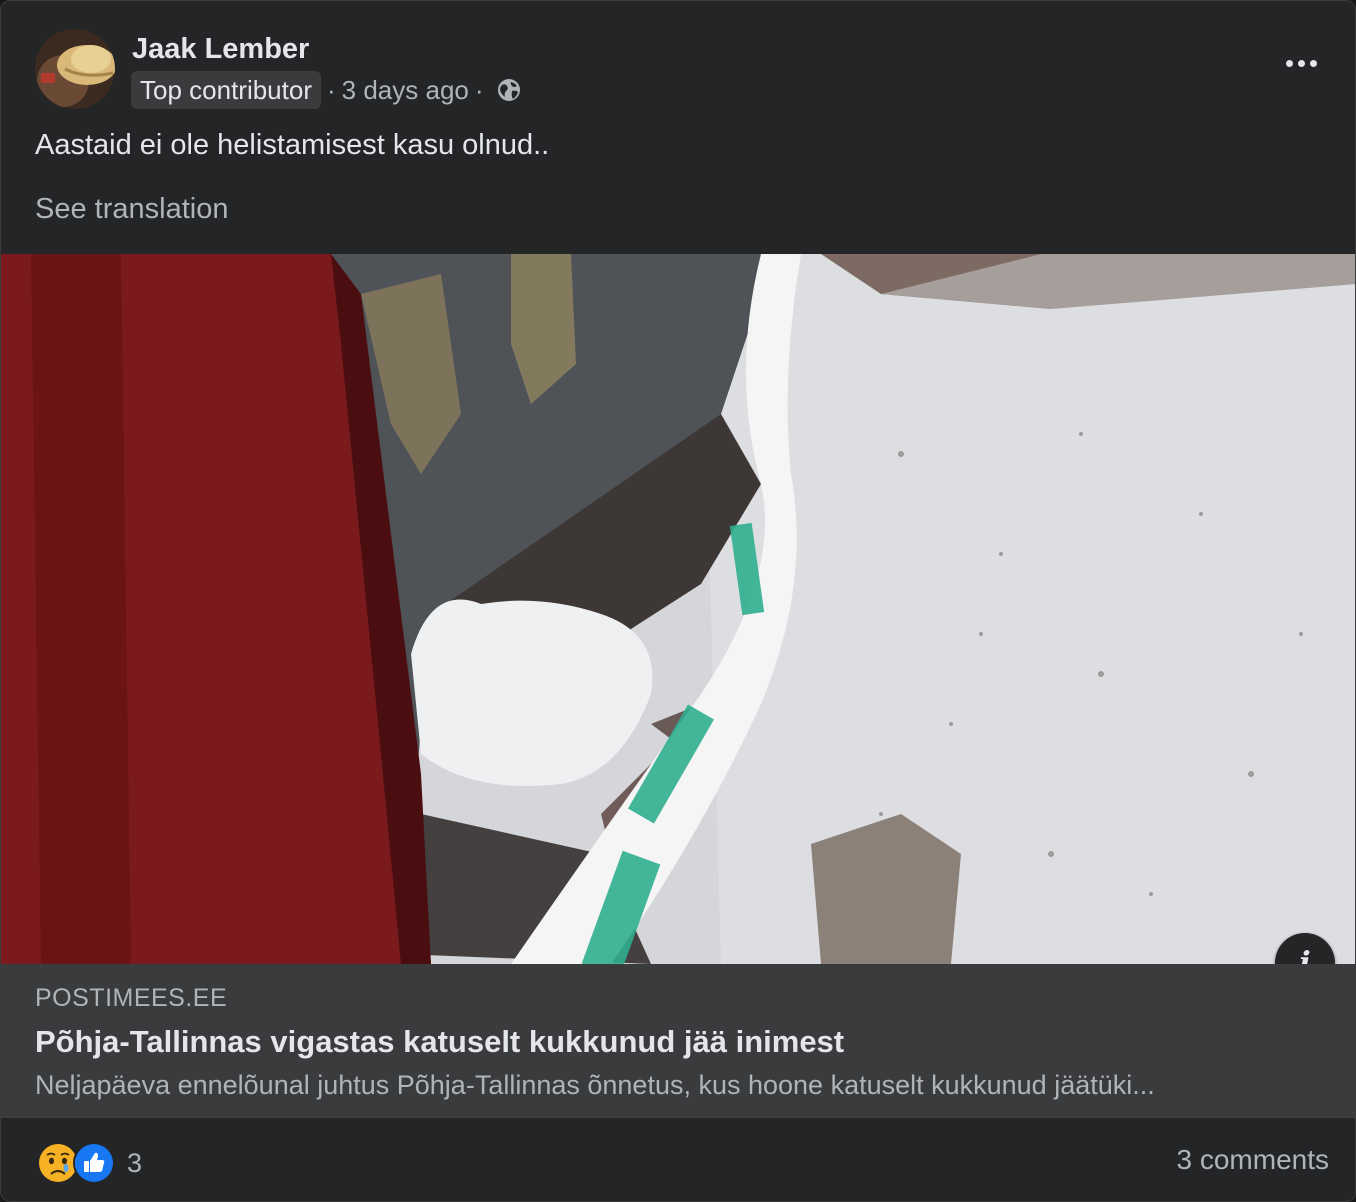  Describe the element at coordinates (94, 1163) in the screenshot. I see `like-reaction-icon` at that location.